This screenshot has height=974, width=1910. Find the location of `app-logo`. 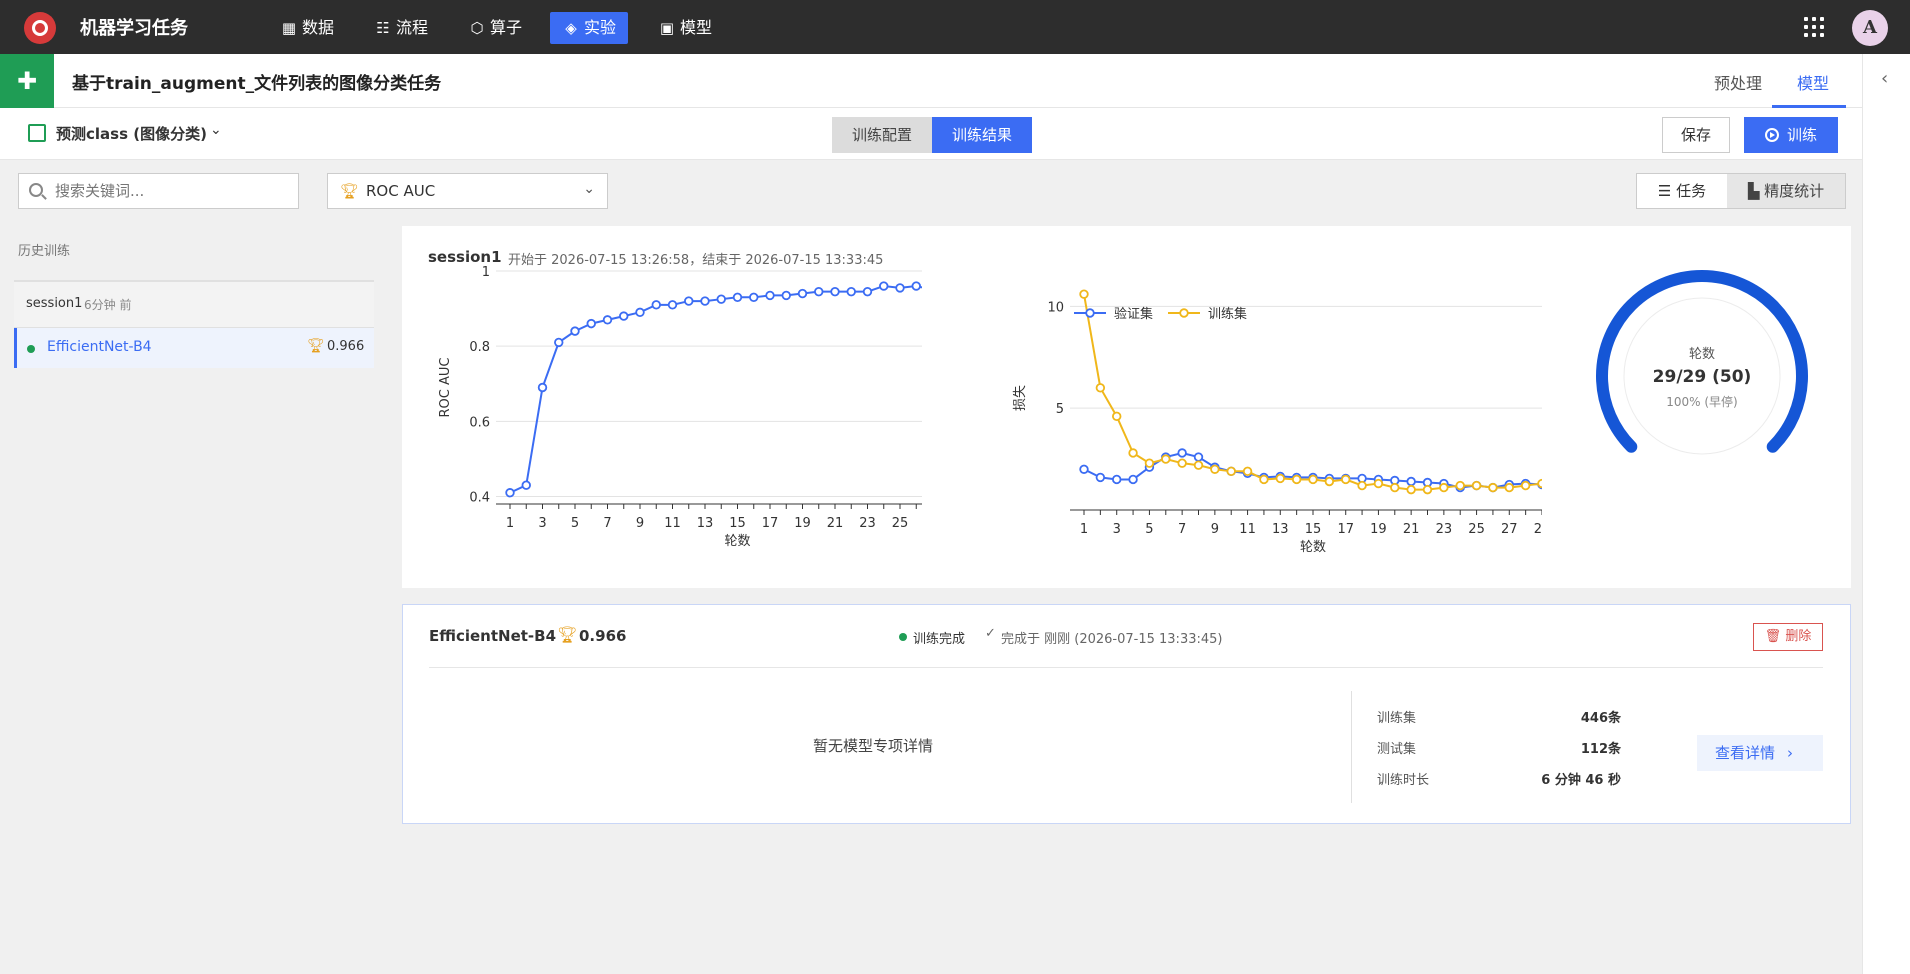

app-logo is located at coordinates (40, 28).